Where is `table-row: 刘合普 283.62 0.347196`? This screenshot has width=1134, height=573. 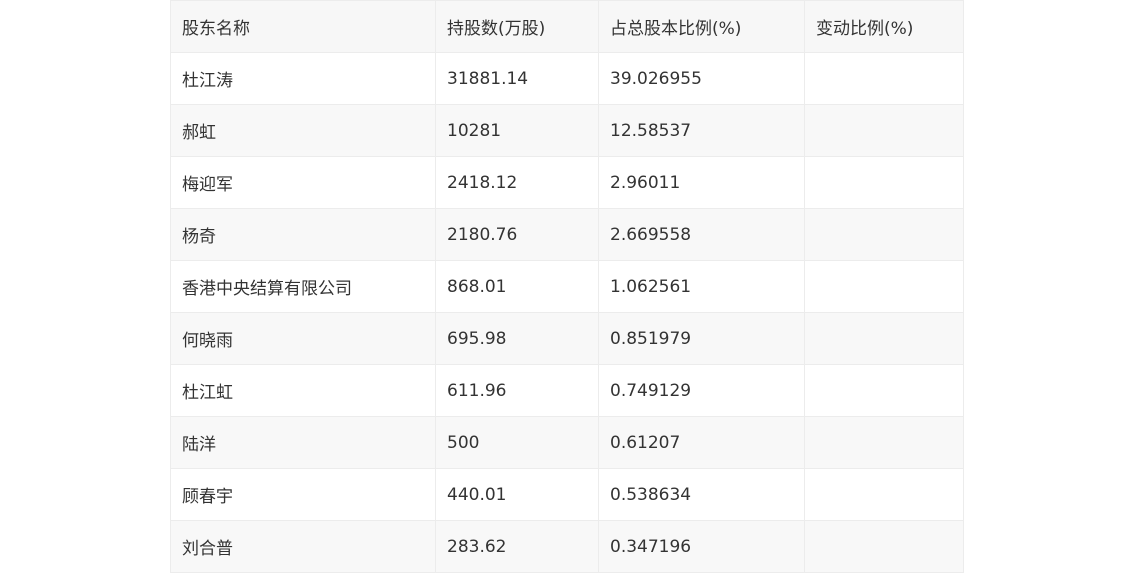
table-row: 刘合普 283.62 0.347196 is located at coordinates (567, 546).